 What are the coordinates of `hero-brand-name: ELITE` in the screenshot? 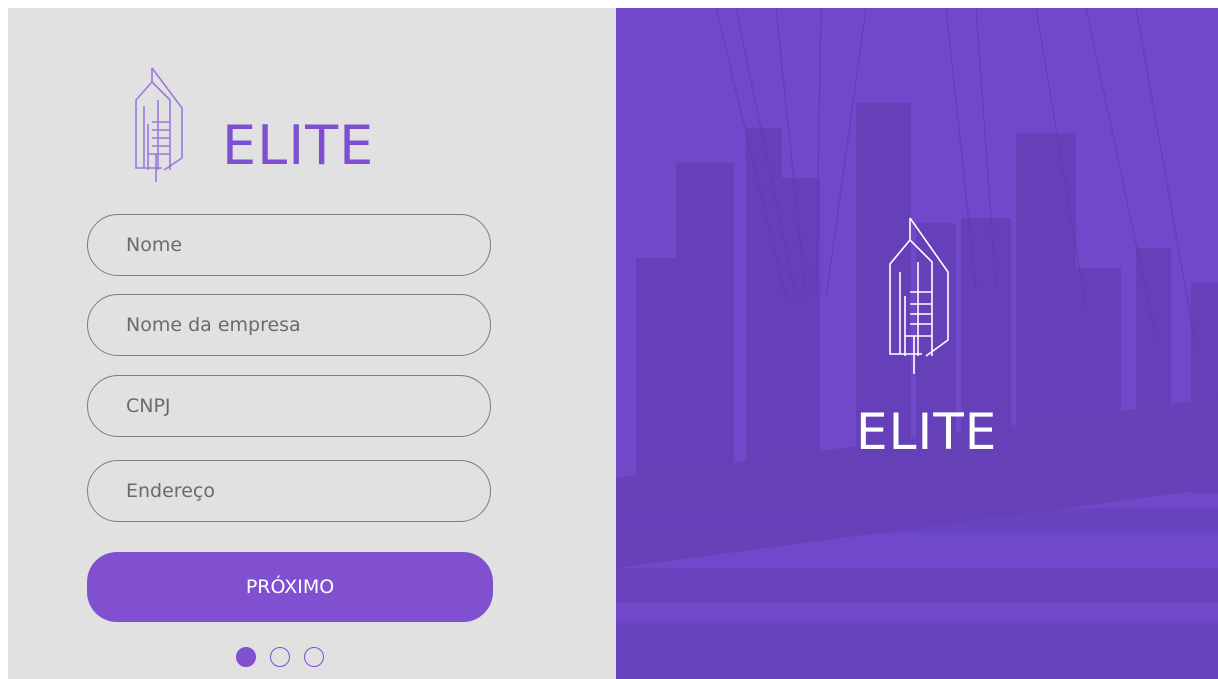 It's located at (927, 432).